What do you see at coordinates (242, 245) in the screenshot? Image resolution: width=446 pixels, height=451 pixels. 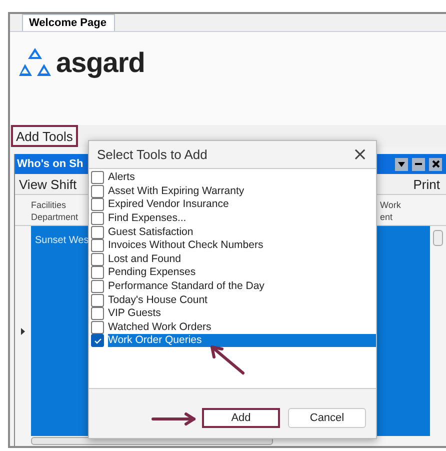 I see `list-item: Invoices Without Check Numbers` at bounding box center [242, 245].